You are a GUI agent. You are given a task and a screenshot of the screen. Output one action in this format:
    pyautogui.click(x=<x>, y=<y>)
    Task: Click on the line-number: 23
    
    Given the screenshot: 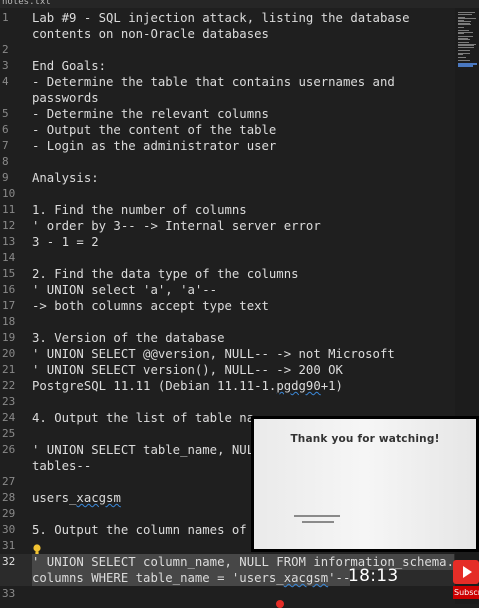 What is the action you would take?
    pyautogui.click(x=9, y=401)
    